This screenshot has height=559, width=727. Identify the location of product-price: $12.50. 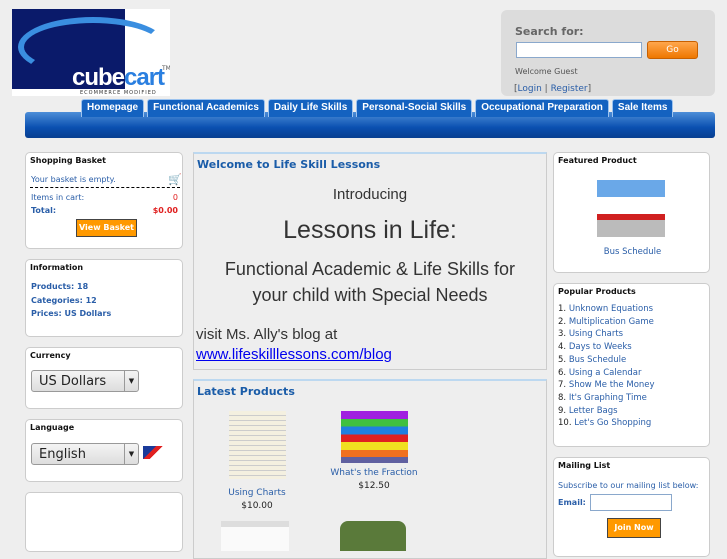
(374, 486).